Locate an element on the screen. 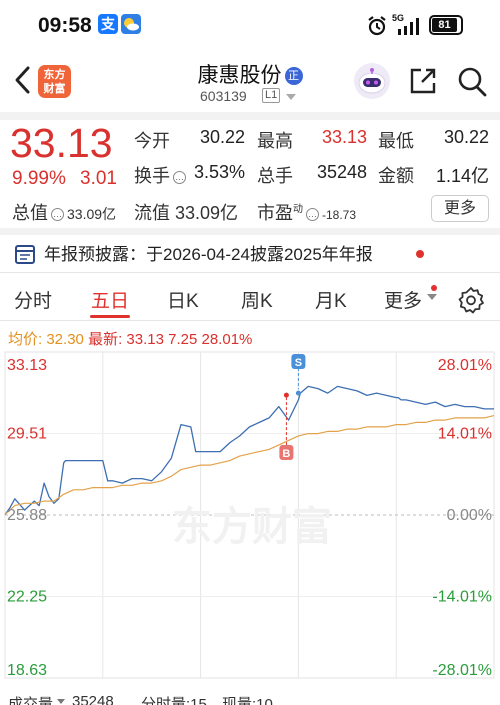  high-label: 最高 is located at coordinates (275, 141).